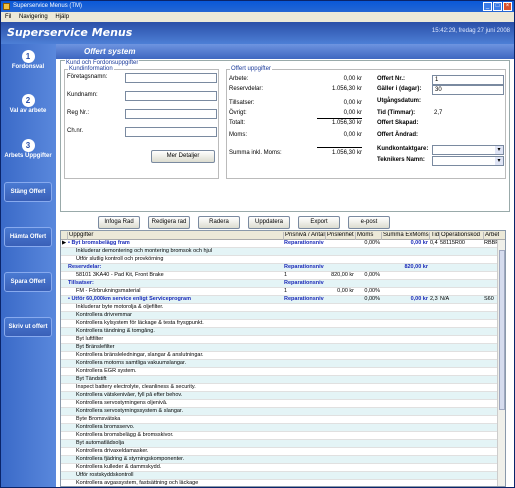  What do you see at coordinates (171, 96) in the screenshot?
I see `customer-name-input` at bounding box center [171, 96].